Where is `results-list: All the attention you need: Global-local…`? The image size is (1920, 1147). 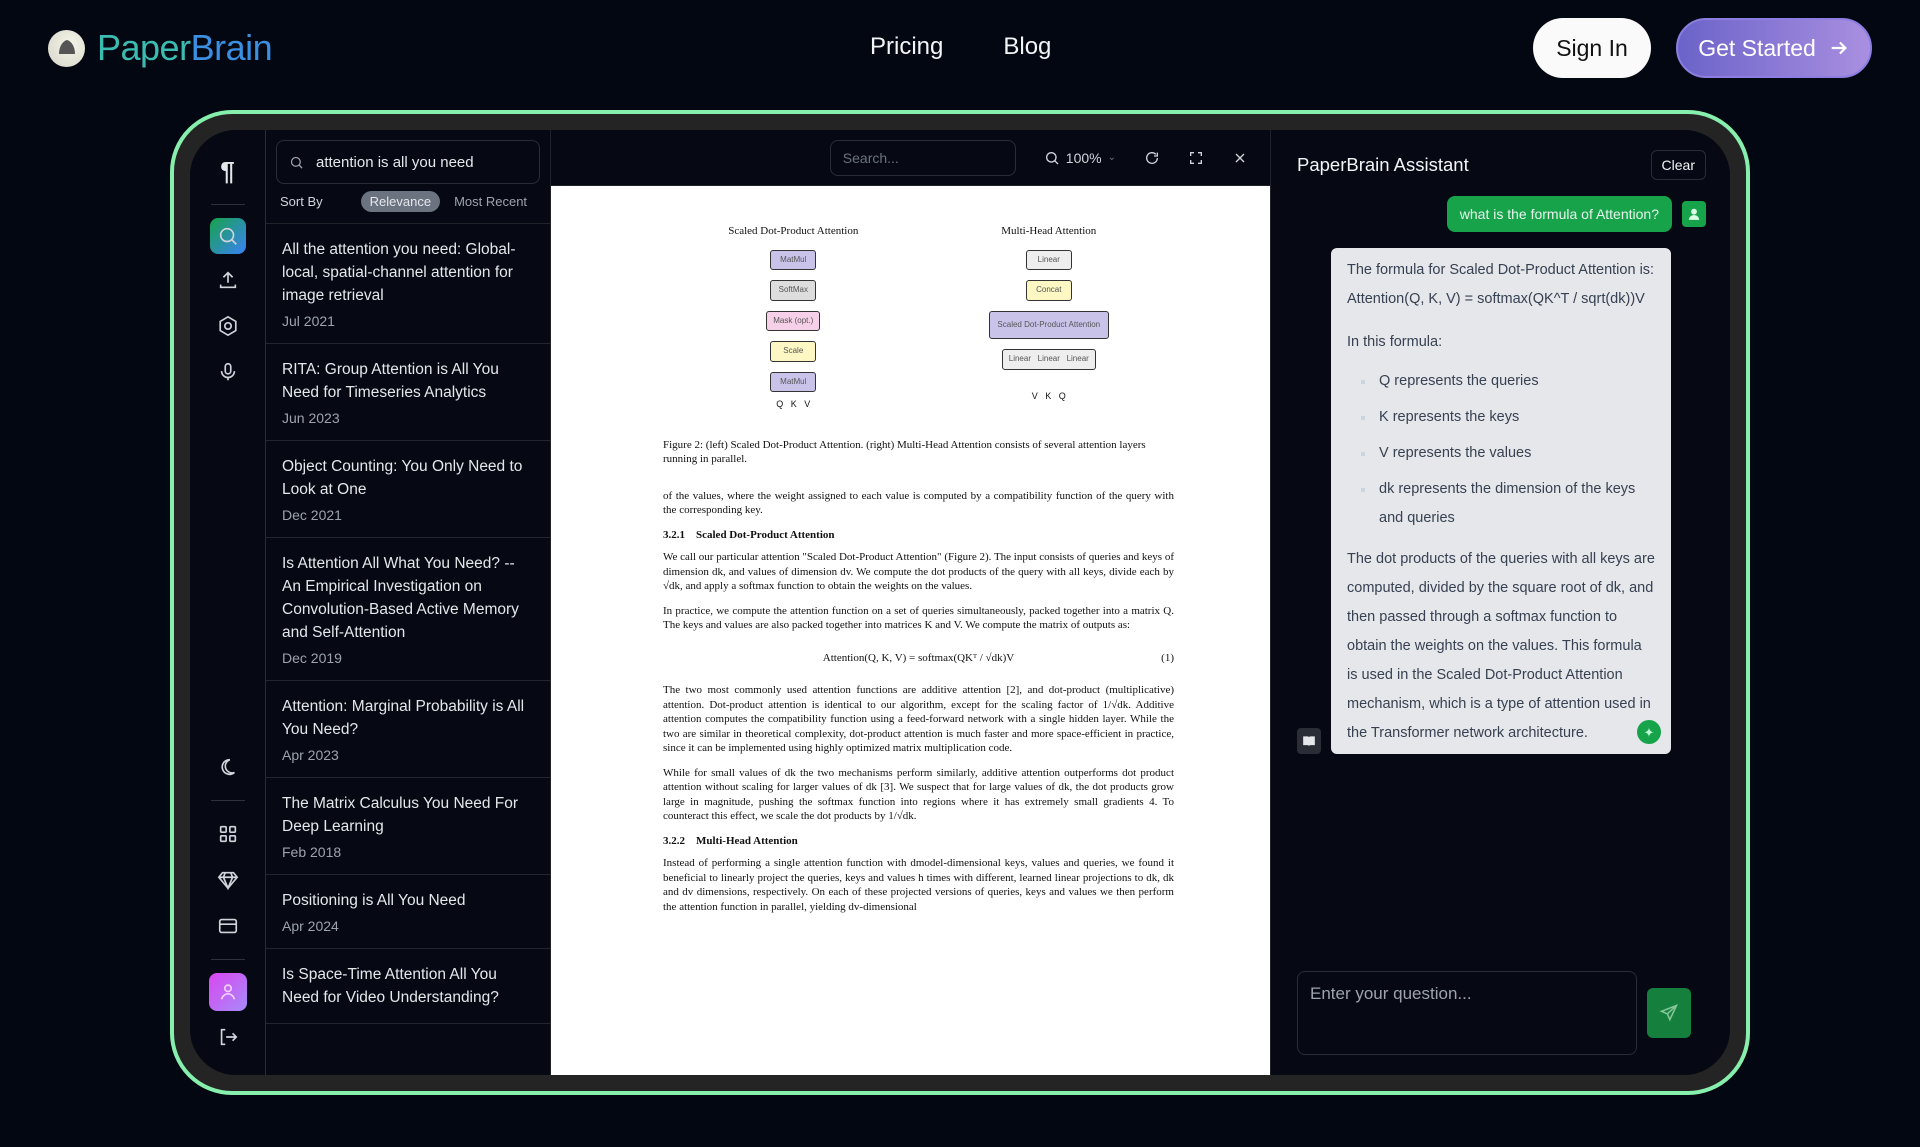 results-list: All the attention you need: Global-local… is located at coordinates (408, 624).